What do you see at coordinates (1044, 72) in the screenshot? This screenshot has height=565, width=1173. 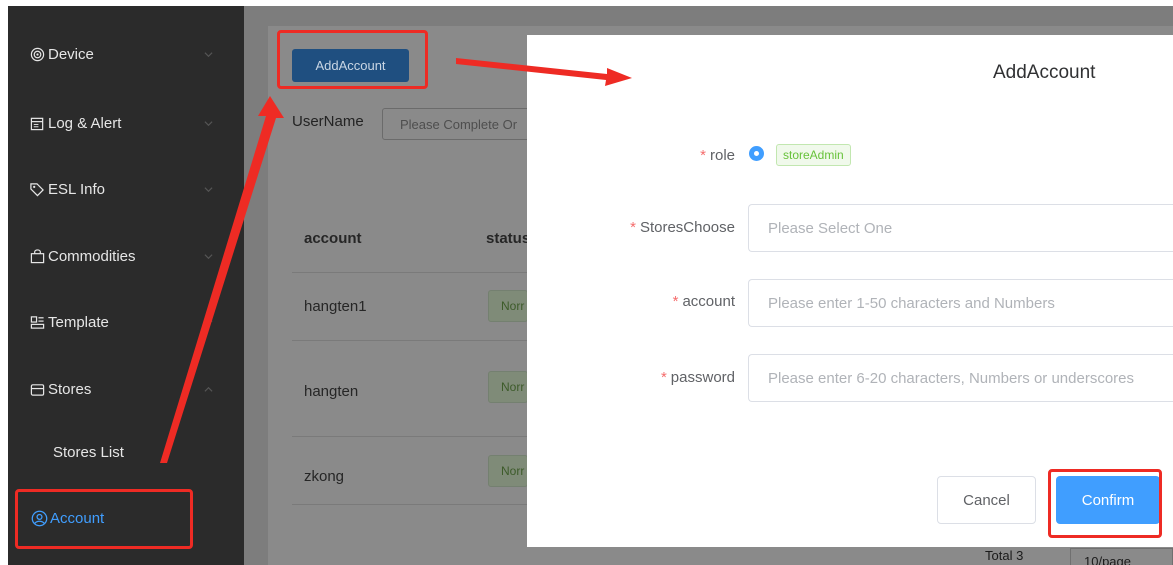 I see `dialog-title: AddAccount` at bounding box center [1044, 72].